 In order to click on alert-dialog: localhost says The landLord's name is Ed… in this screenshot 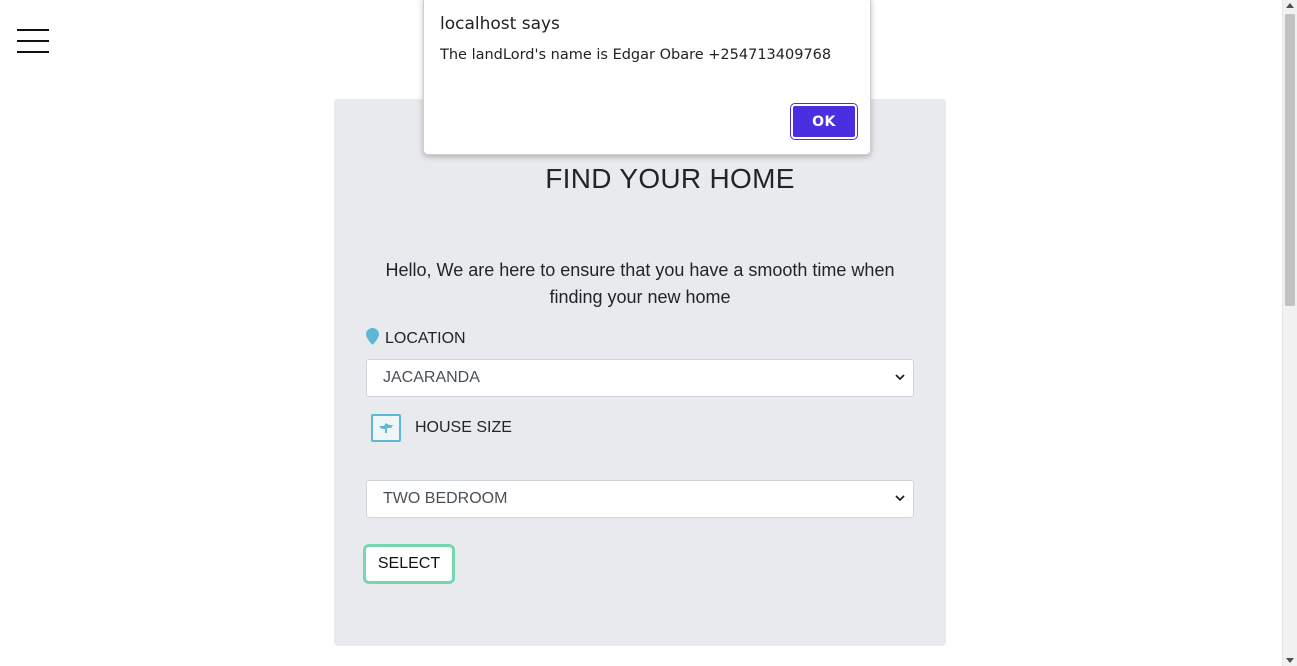, I will do `click(647, 77)`.